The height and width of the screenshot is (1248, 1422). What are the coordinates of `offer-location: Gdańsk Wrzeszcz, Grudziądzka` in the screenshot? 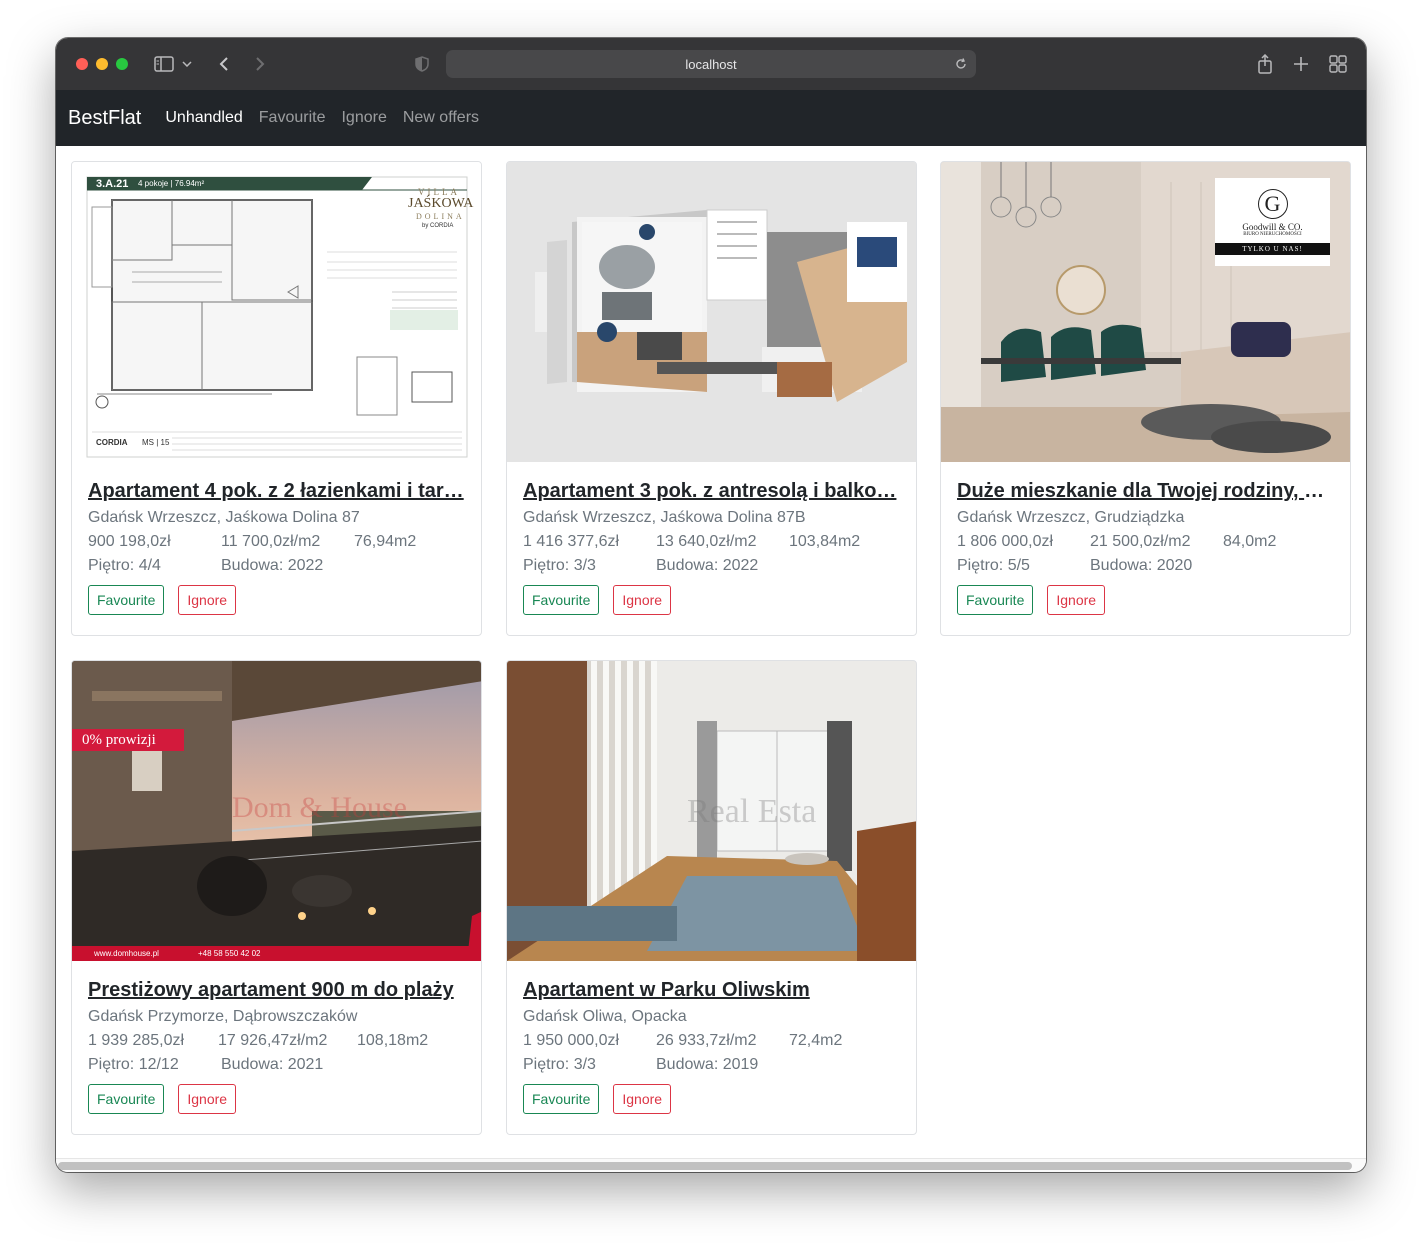 It's located at (1071, 517).